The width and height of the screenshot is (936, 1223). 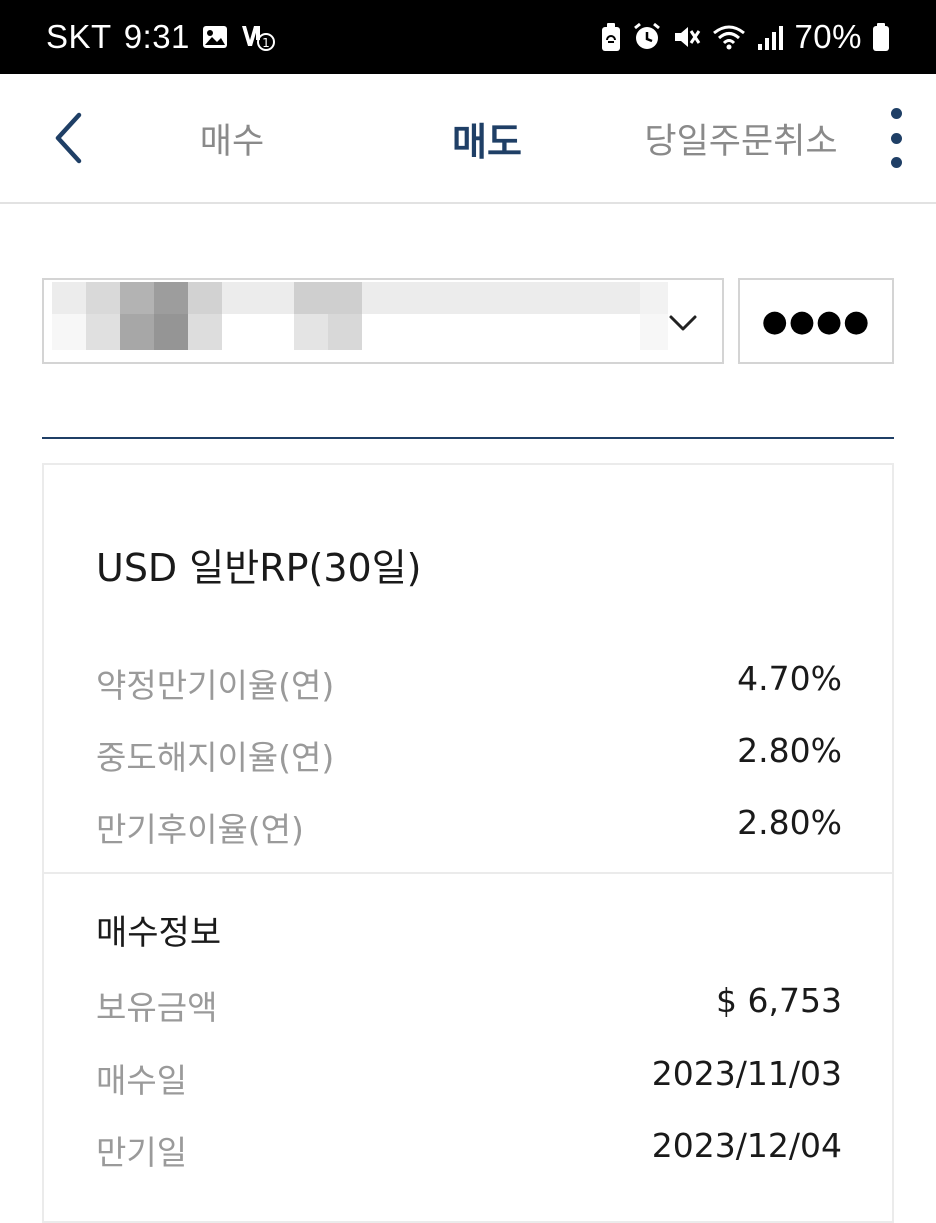 What do you see at coordinates (789, 678) in the screenshot?
I see `rate-value-maturity: 4.70%` at bounding box center [789, 678].